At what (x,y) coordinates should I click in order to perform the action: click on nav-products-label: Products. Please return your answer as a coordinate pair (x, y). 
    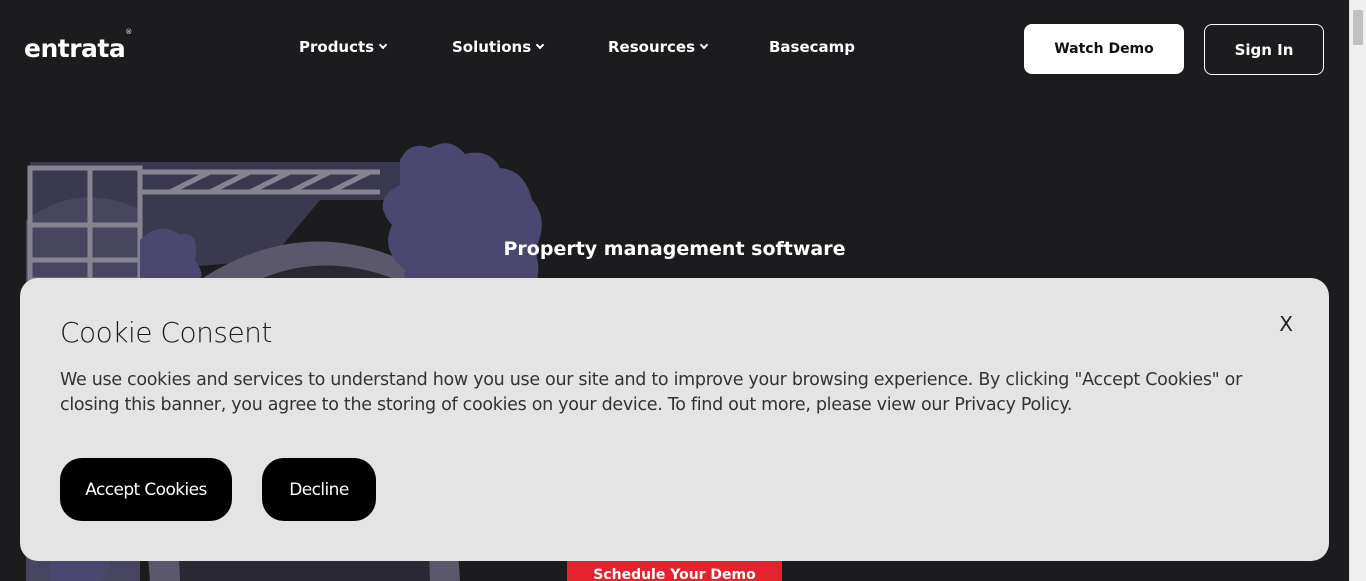
    Looking at the image, I should click on (337, 47).